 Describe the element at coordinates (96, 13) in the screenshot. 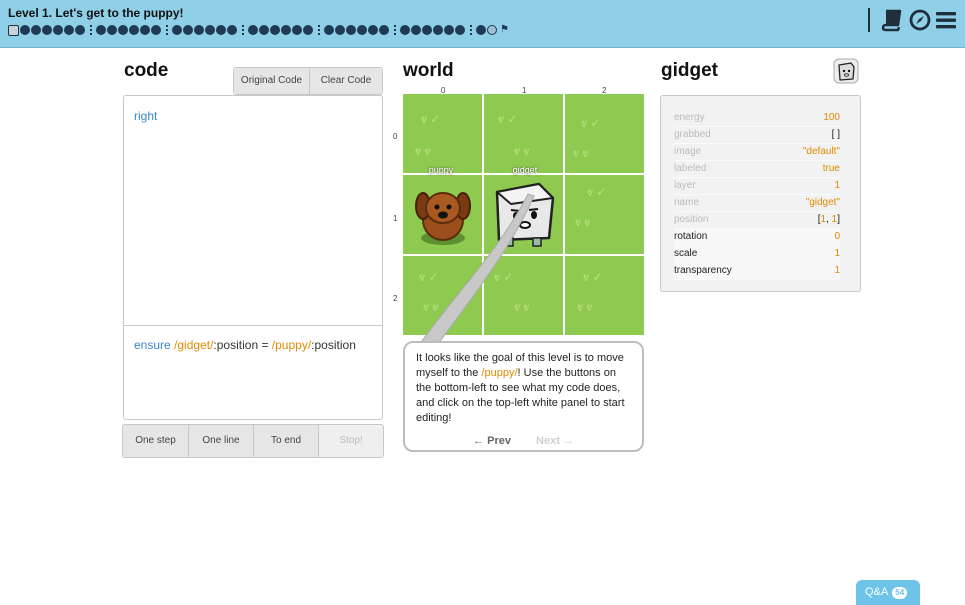

I see `level-title: Level 1. Let's get to the puppy!` at that location.